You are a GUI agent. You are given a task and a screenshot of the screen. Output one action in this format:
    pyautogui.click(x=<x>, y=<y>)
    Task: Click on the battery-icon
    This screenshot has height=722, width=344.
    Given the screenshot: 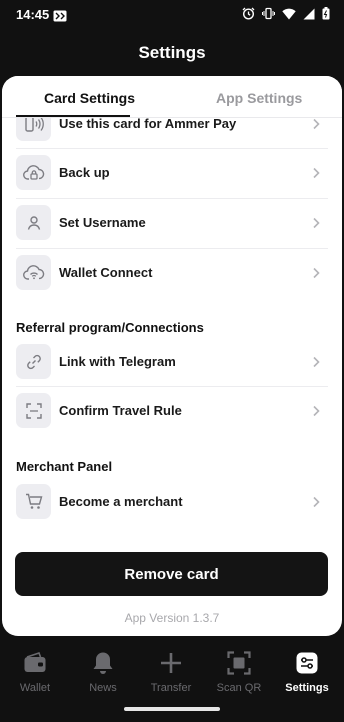 What is the action you would take?
    pyautogui.click(x=326, y=16)
    